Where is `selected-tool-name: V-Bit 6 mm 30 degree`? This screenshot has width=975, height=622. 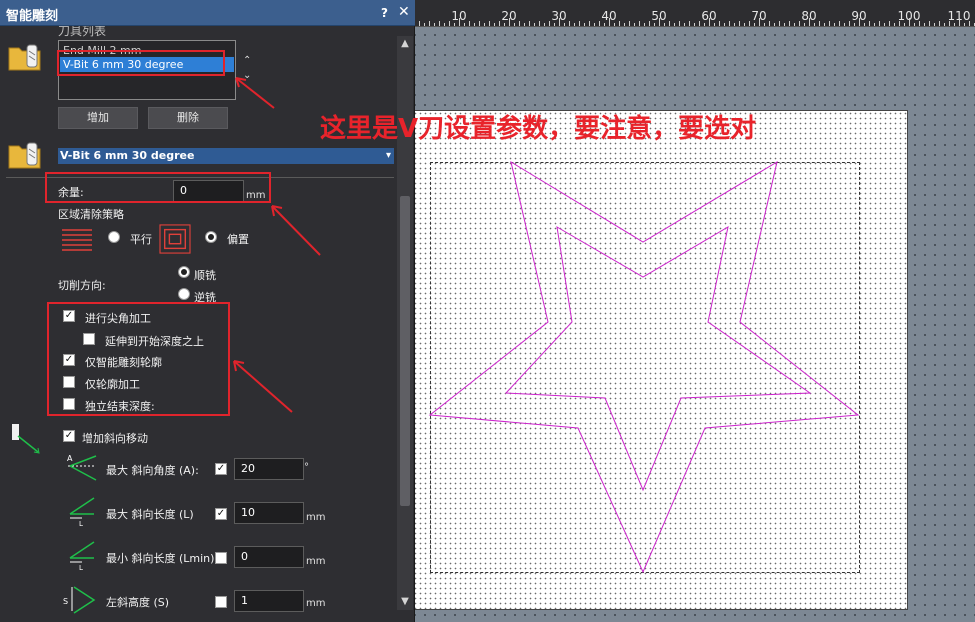 selected-tool-name: V-Bit 6 mm 30 degree is located at coordinates (127, 155).